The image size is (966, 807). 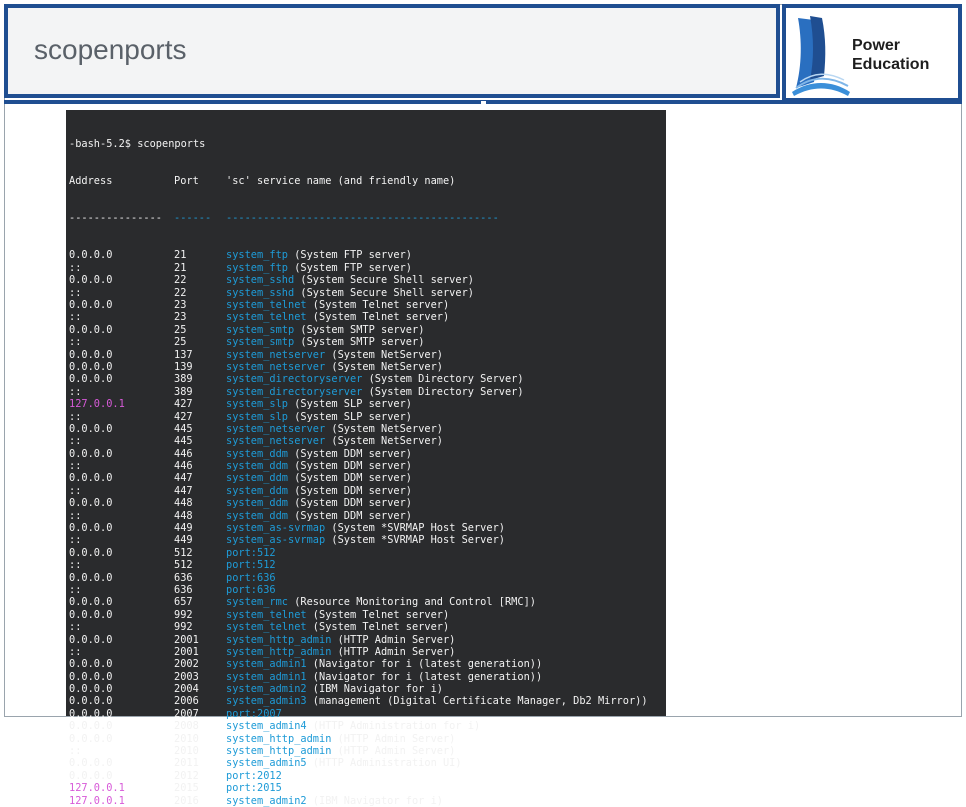 What do you see at coordinates (266, 726) in the screenshot?
I see `row-service-name: system_admin4` at bounding box center [266, 726].